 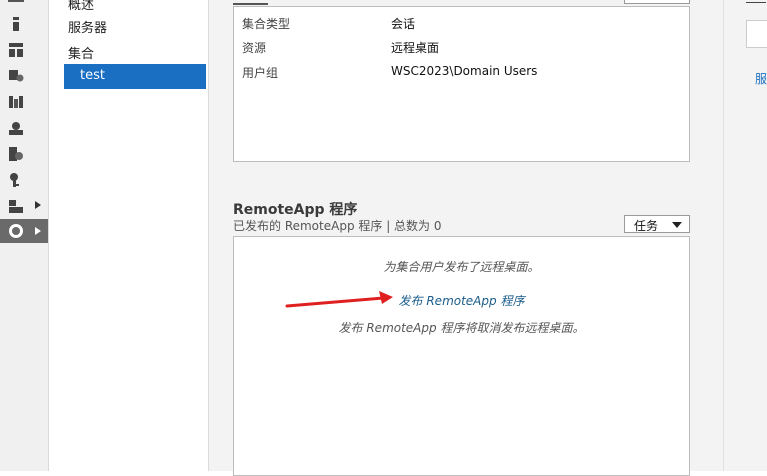 What do you see at coordinates (16, 154) in the screenshot?
I see `ad-cs-icon` at bounding box center [16, 154].